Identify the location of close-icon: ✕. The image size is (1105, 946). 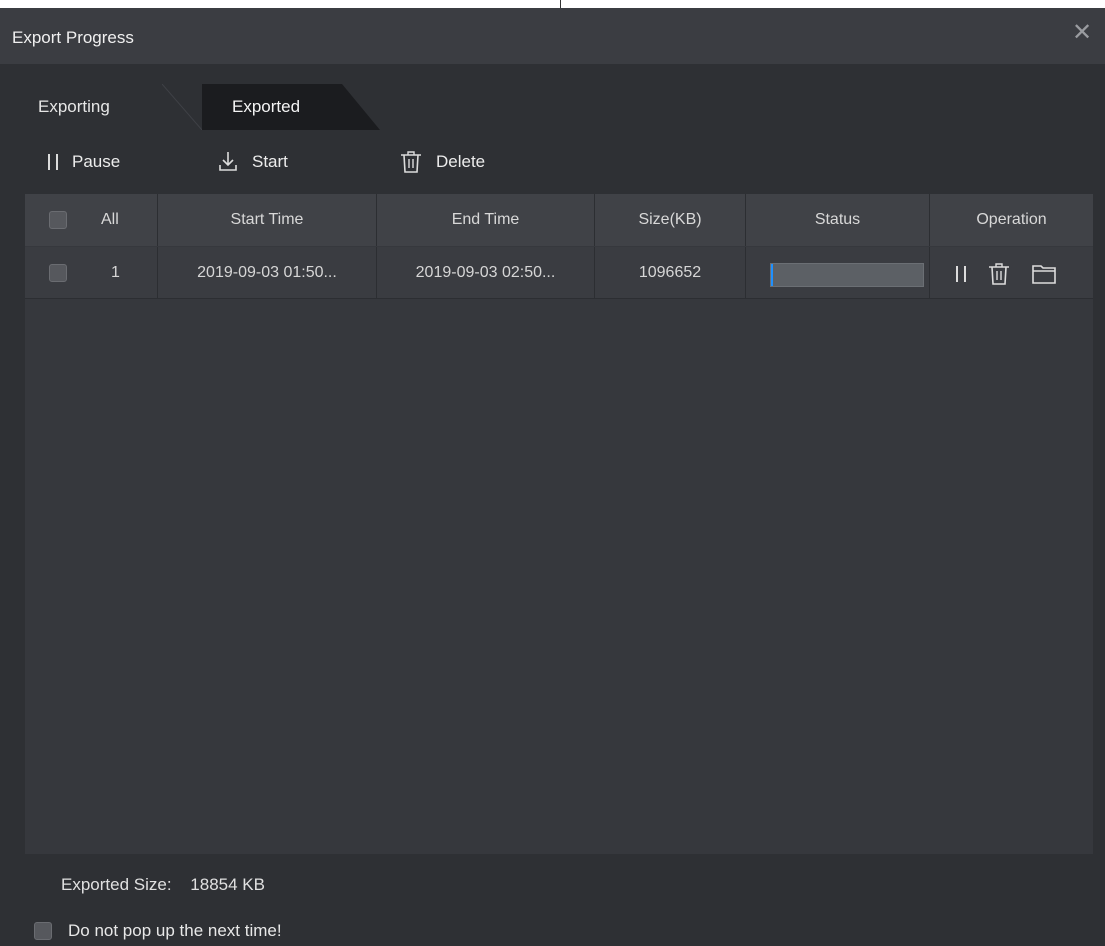
(1082, 33).